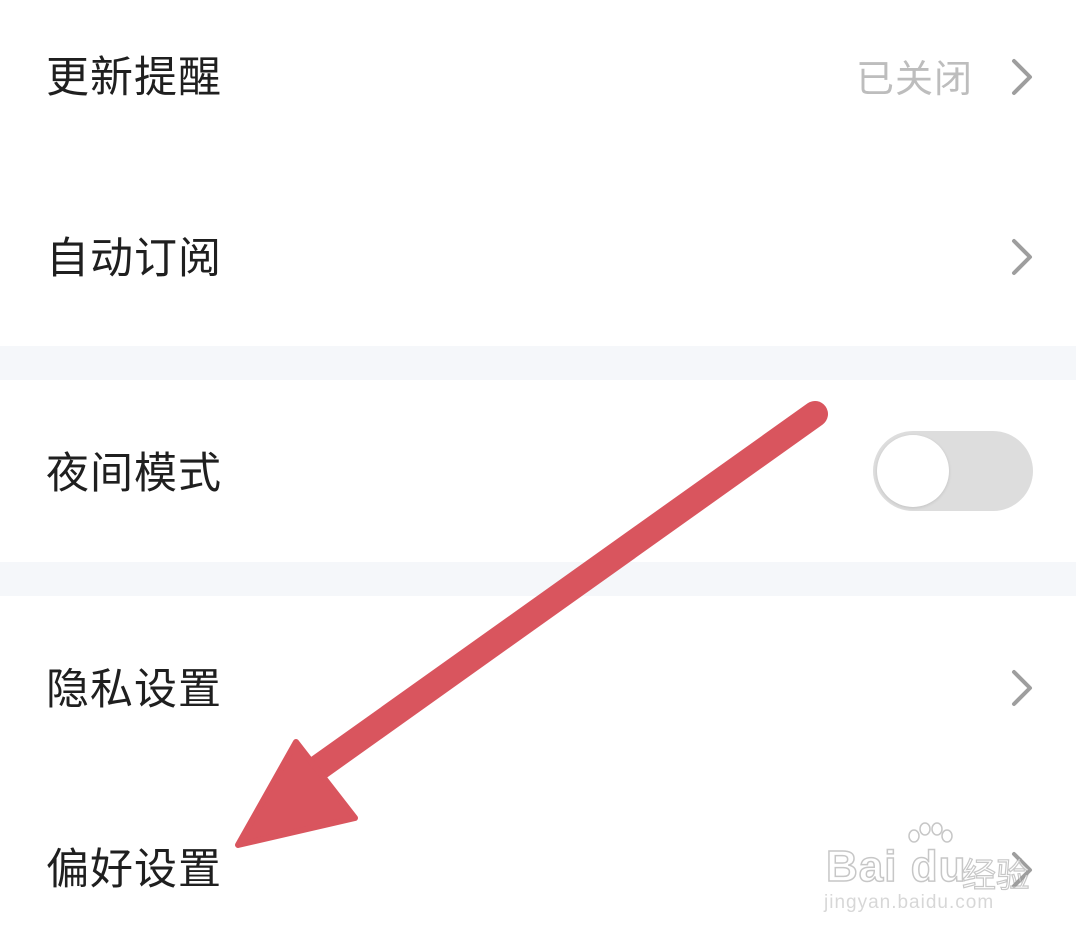 The width and height of the screenshot is (1076, 940). What do you see at coordinates (995, 875) in the screenshot?
I see `watermark-suffix: 经验` at bounding box center [995, 875].